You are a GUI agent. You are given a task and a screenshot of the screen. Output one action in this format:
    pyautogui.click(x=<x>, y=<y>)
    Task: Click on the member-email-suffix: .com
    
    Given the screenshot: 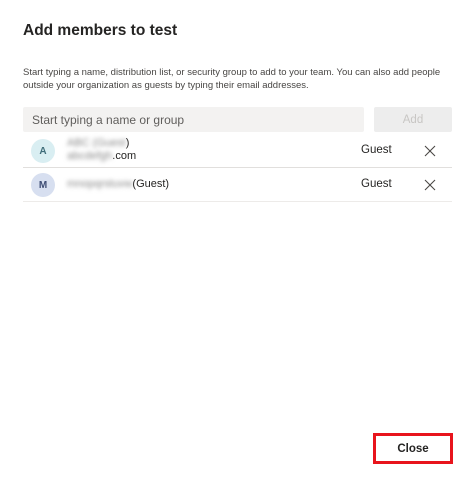 What is the action you would take?
    pyautogui.click(x=124, y=156)
    